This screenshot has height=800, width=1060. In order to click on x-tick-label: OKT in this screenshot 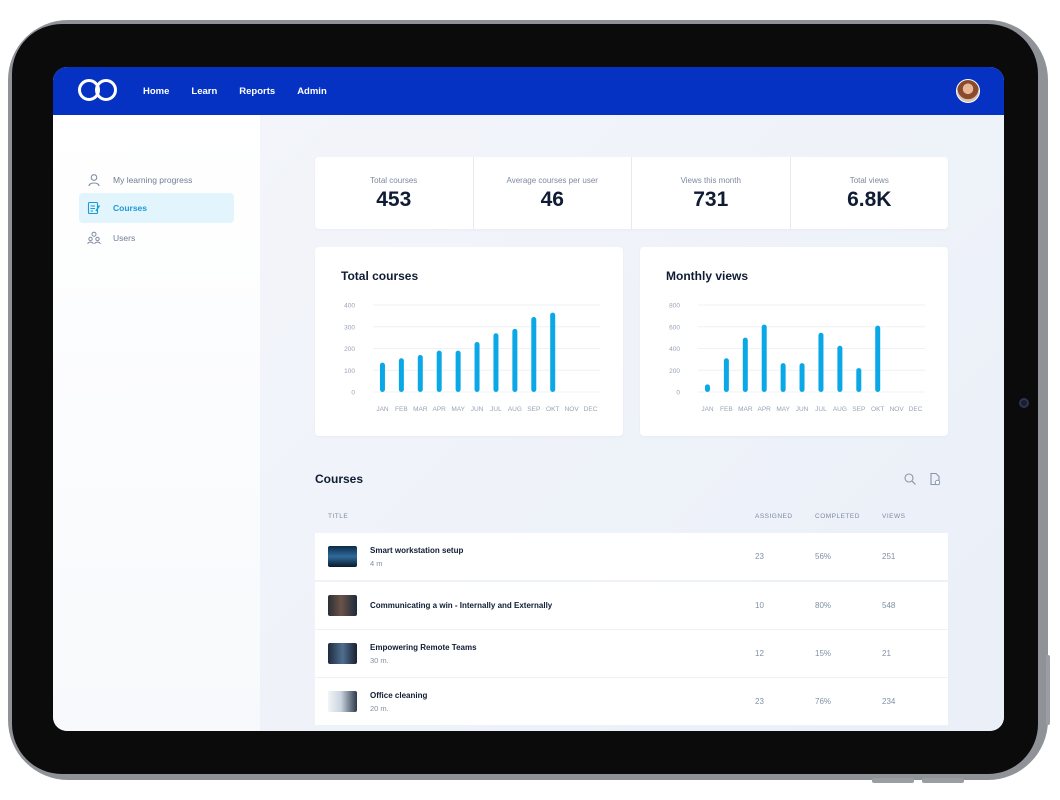, I will do `click(877, 409)`.